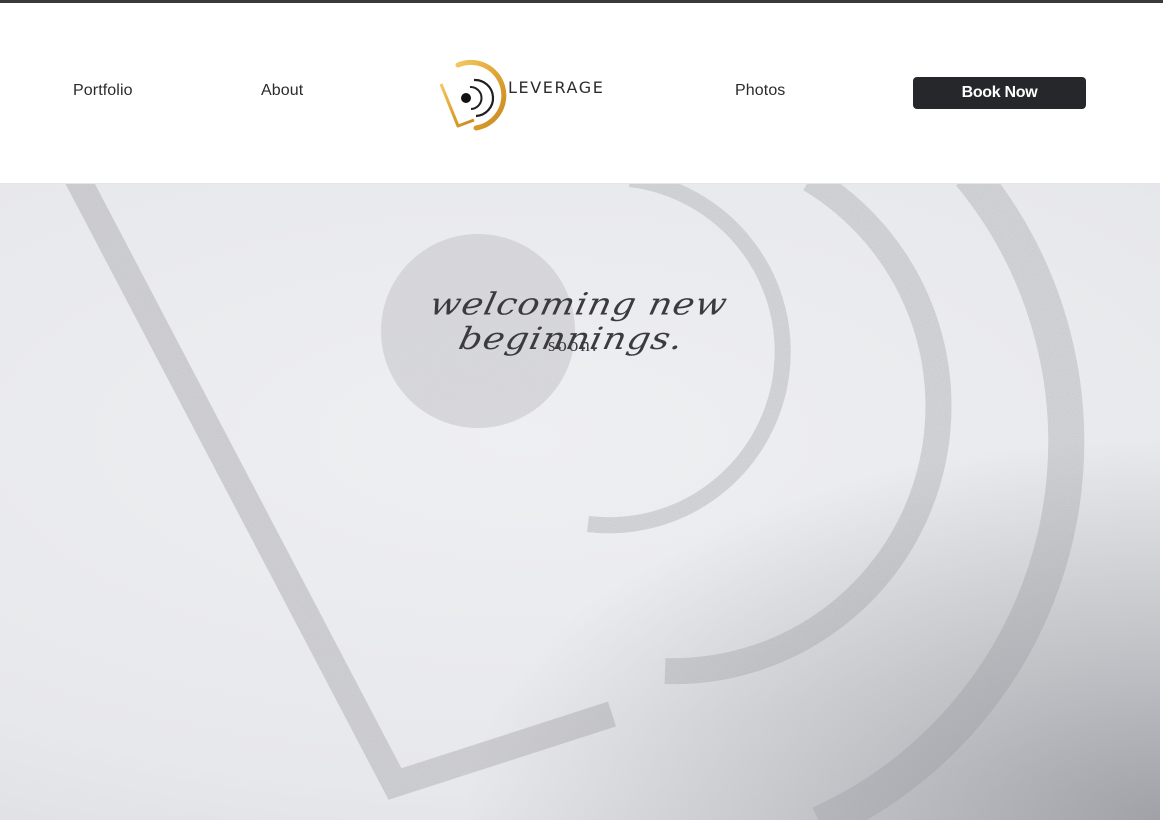 The height and width of the screenshot is (824, 1163). What do you see at coordinates (999, 93) in the screenshot?
I see `book-now-button: Book Now` at bounding box center [999, 93].